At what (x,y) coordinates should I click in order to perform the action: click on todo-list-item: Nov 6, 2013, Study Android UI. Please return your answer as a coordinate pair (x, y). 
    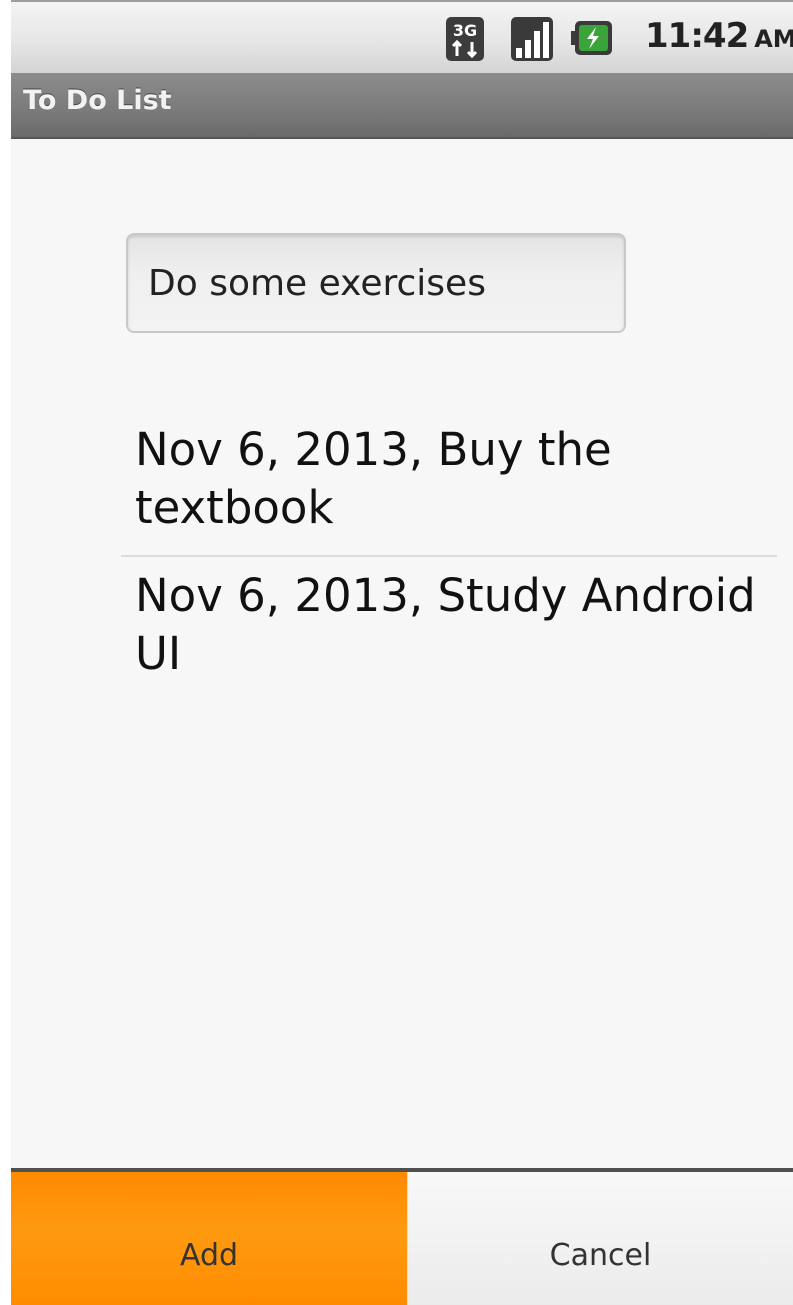
    Looking at the image, I should click on (449, 629).